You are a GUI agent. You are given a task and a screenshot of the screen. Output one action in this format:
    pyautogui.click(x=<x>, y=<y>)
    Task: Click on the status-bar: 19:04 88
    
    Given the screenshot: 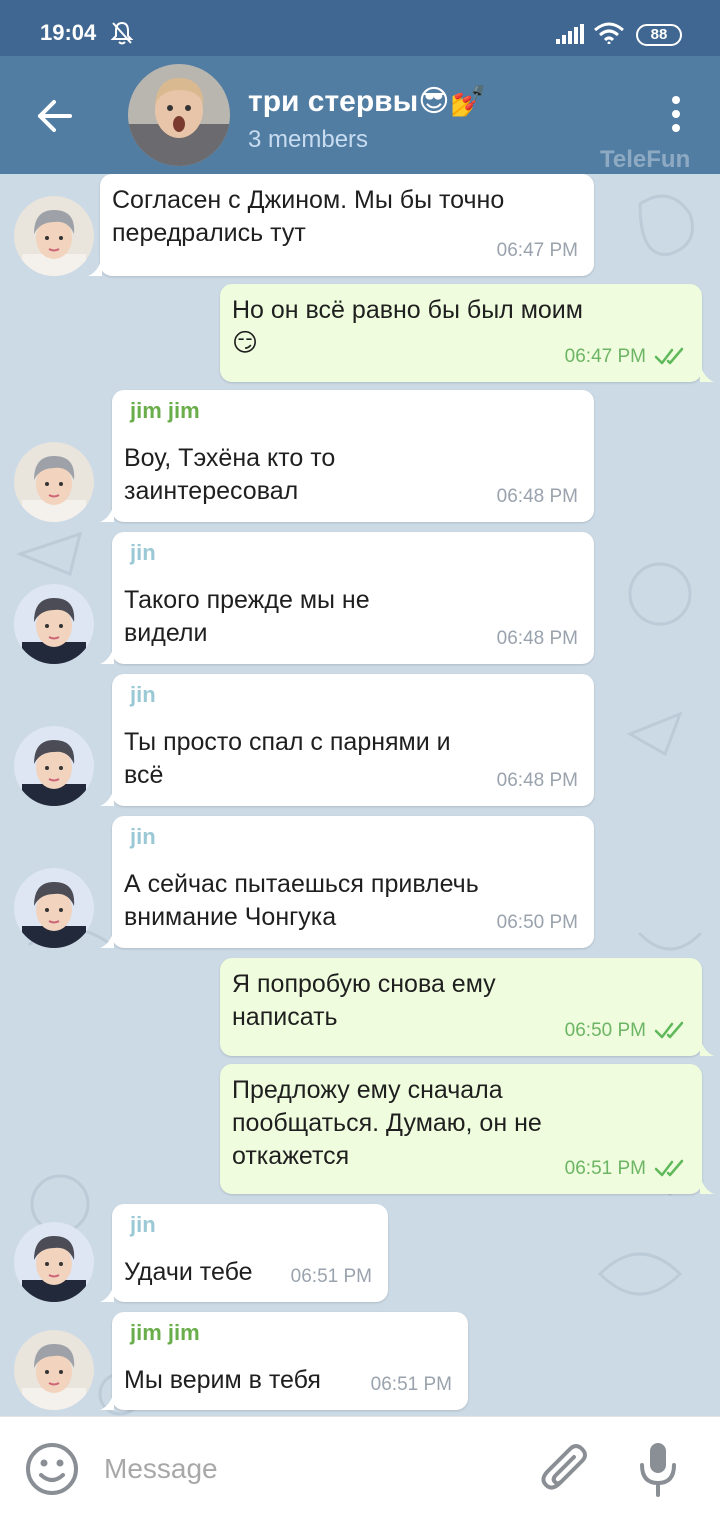 What is the action you would take?
    pyautogui.click(x=360, y=28)
    